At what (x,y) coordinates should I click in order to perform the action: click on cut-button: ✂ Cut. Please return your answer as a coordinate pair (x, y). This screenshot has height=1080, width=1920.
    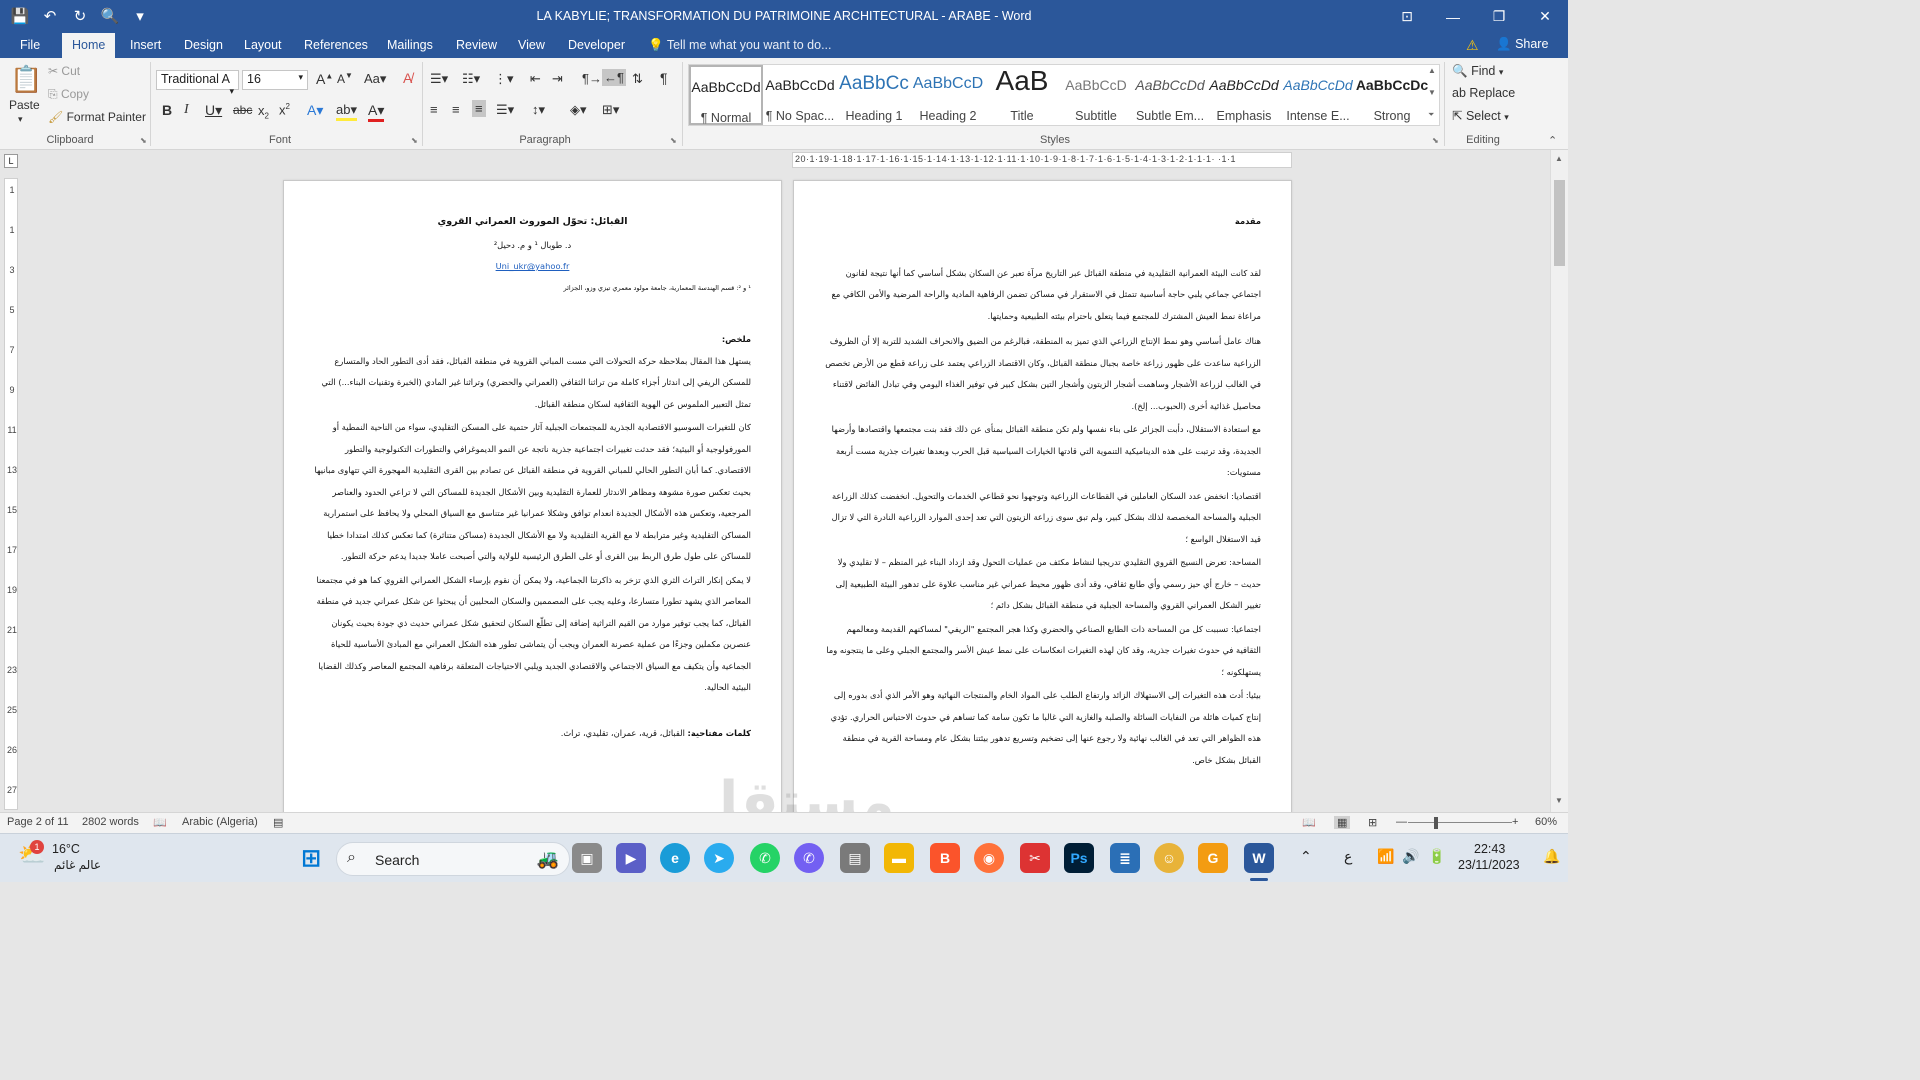
    Looking at the image, I should click on (64, 71).